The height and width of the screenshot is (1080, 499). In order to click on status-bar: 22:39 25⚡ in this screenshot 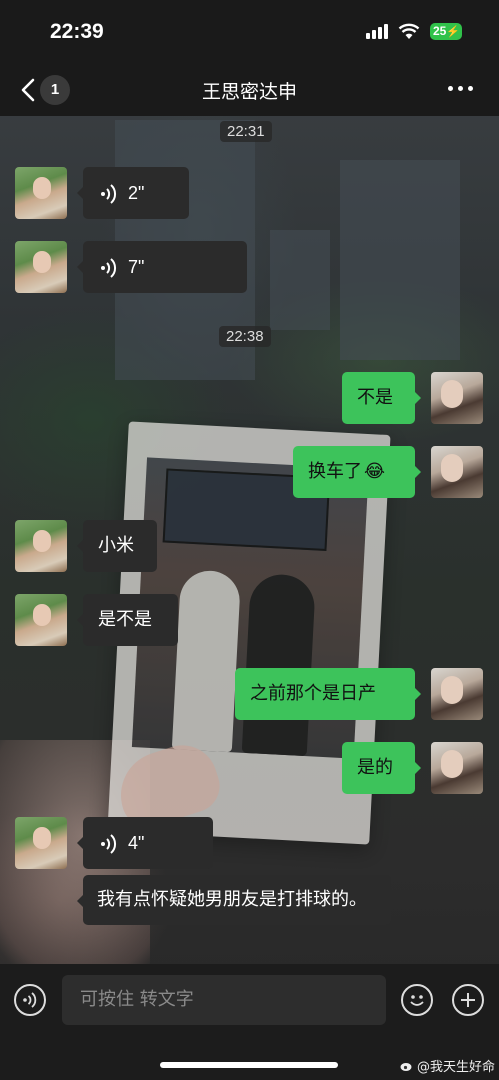, I will do `click(249, 32)`.